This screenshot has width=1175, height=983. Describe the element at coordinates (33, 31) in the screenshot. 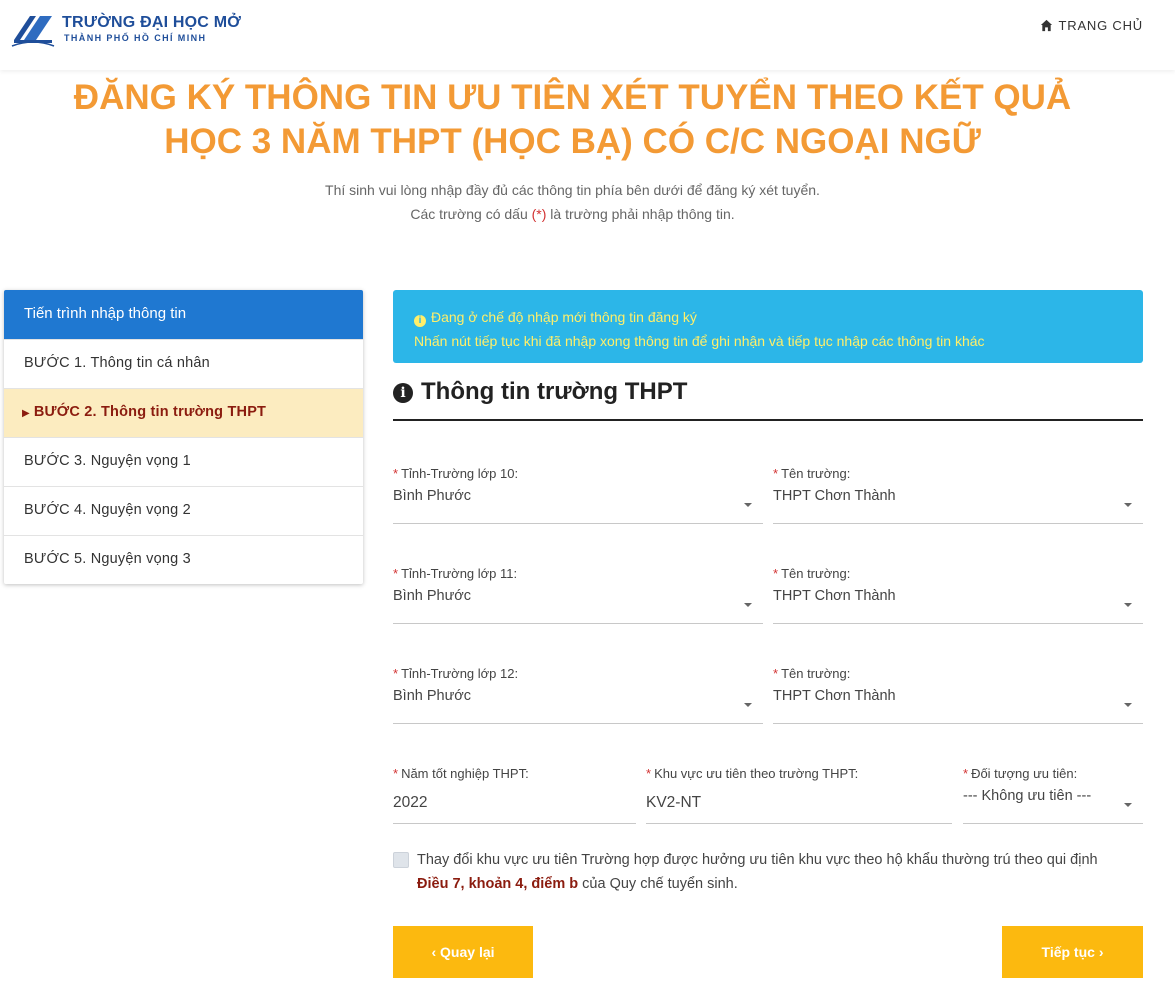

I see `logo-emblem-icon` at that location.